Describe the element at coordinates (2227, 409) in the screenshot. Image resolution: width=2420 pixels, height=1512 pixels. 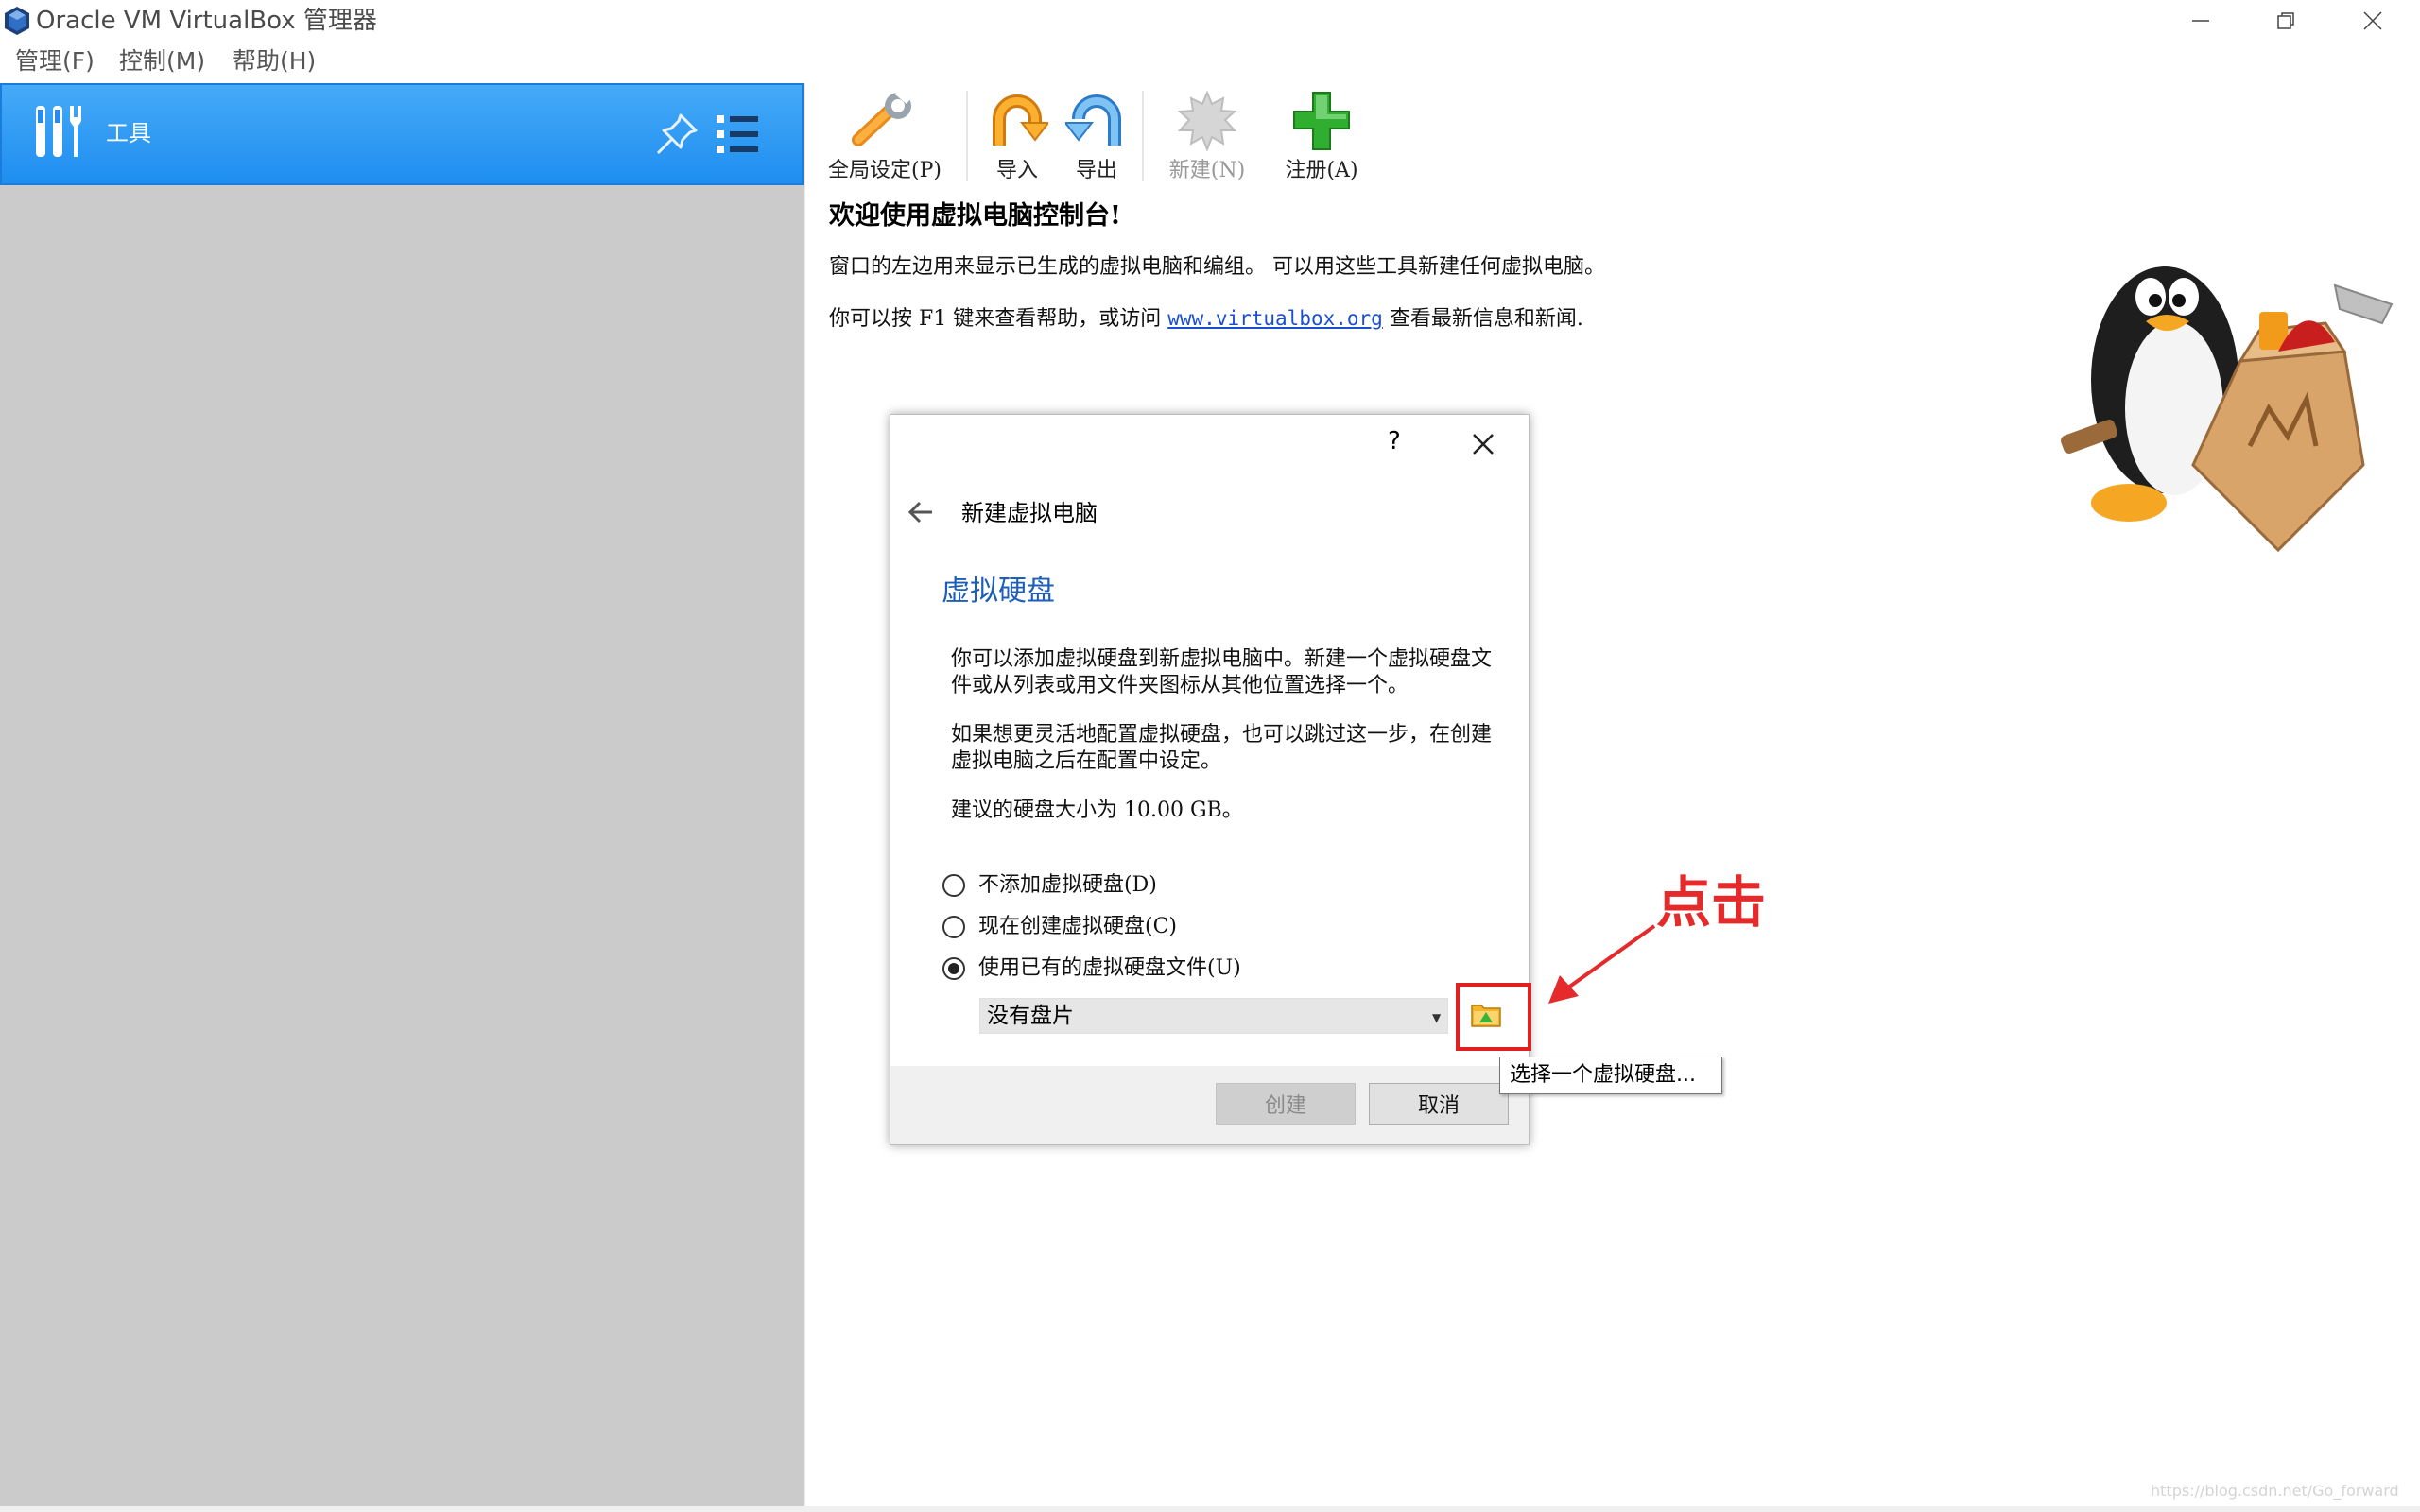
I see `tux-toolbox-illustration` at that location.